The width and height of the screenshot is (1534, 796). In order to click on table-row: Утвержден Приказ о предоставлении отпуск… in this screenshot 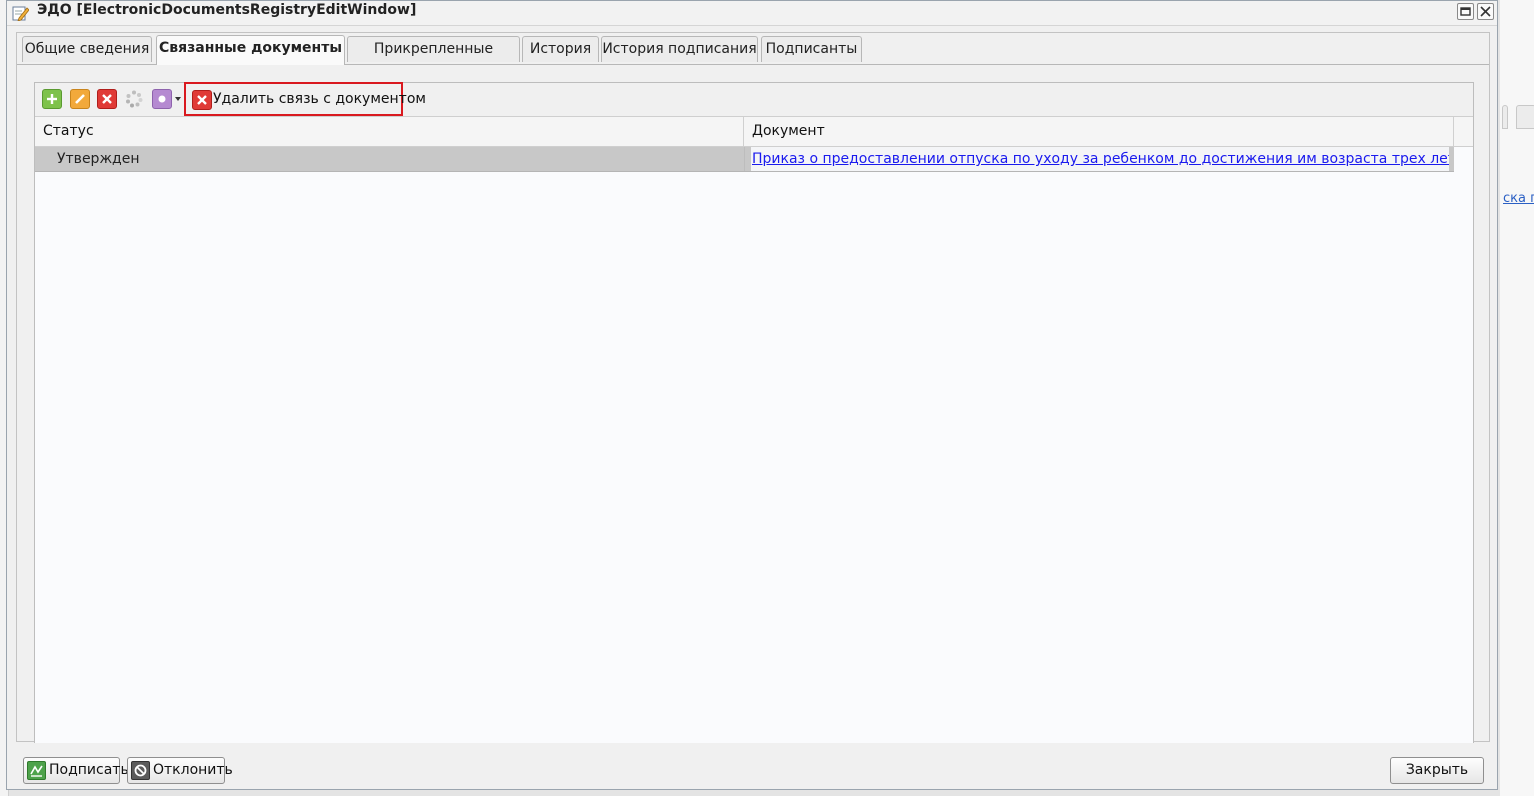, I will do `click(744, 159)`.